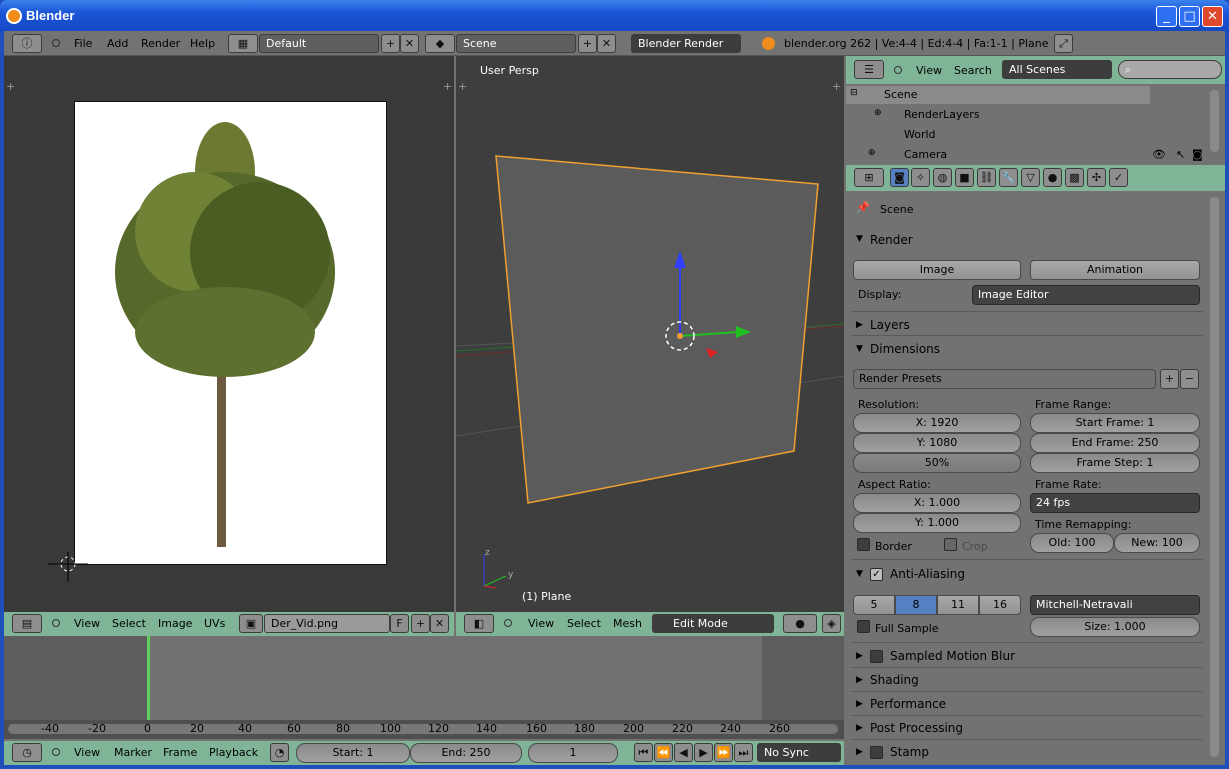 Image resolution: width=1229 pixels, height=769 pixels. I want to click on maximize-button: □, so click(1189, 16).